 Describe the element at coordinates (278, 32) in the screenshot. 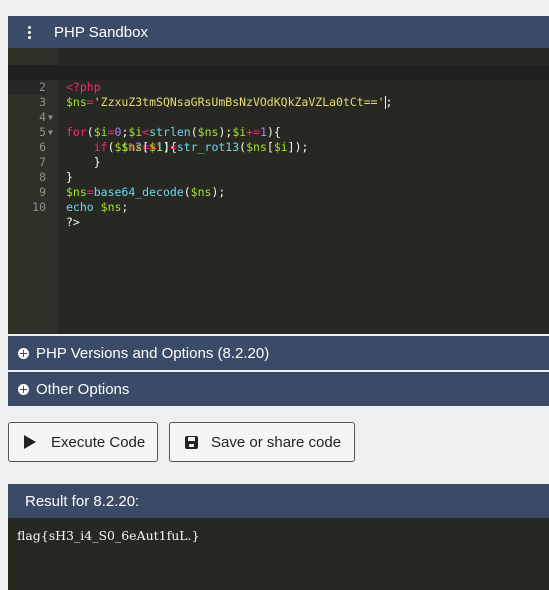

I see `app-header: PHP Sandbox` at that location.